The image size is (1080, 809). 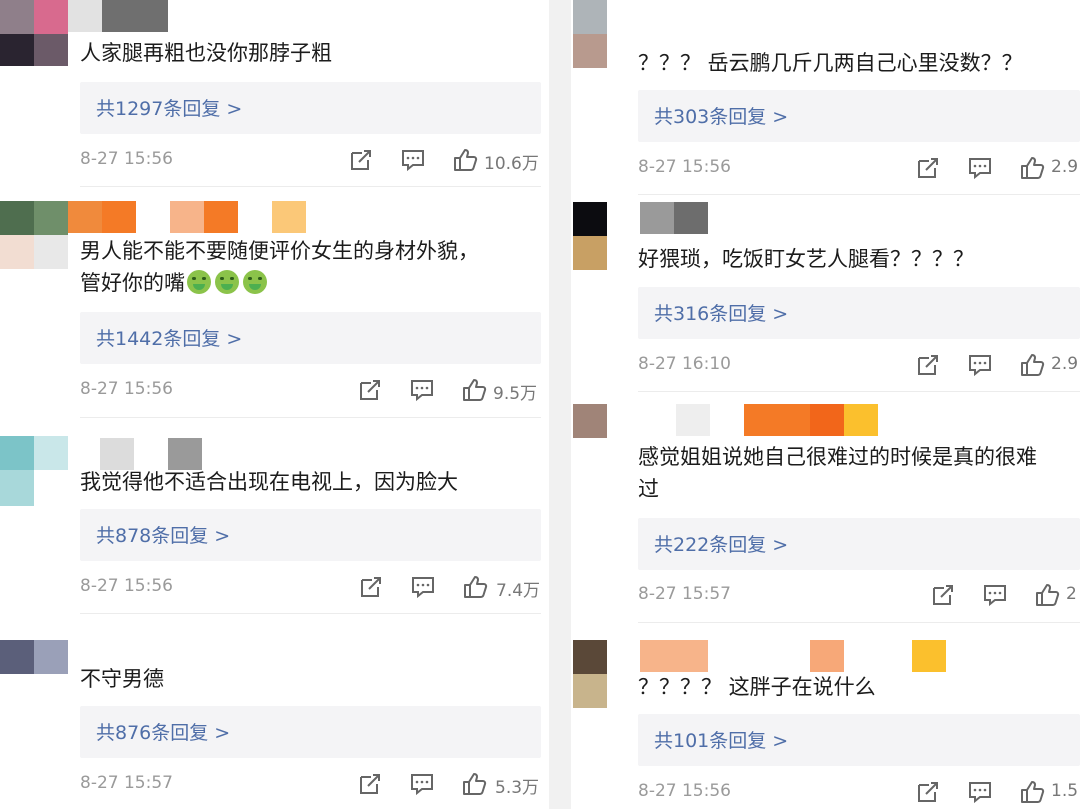 I want to click on reply-count-label: 共316条回复 >, so click(x=721, y=314).